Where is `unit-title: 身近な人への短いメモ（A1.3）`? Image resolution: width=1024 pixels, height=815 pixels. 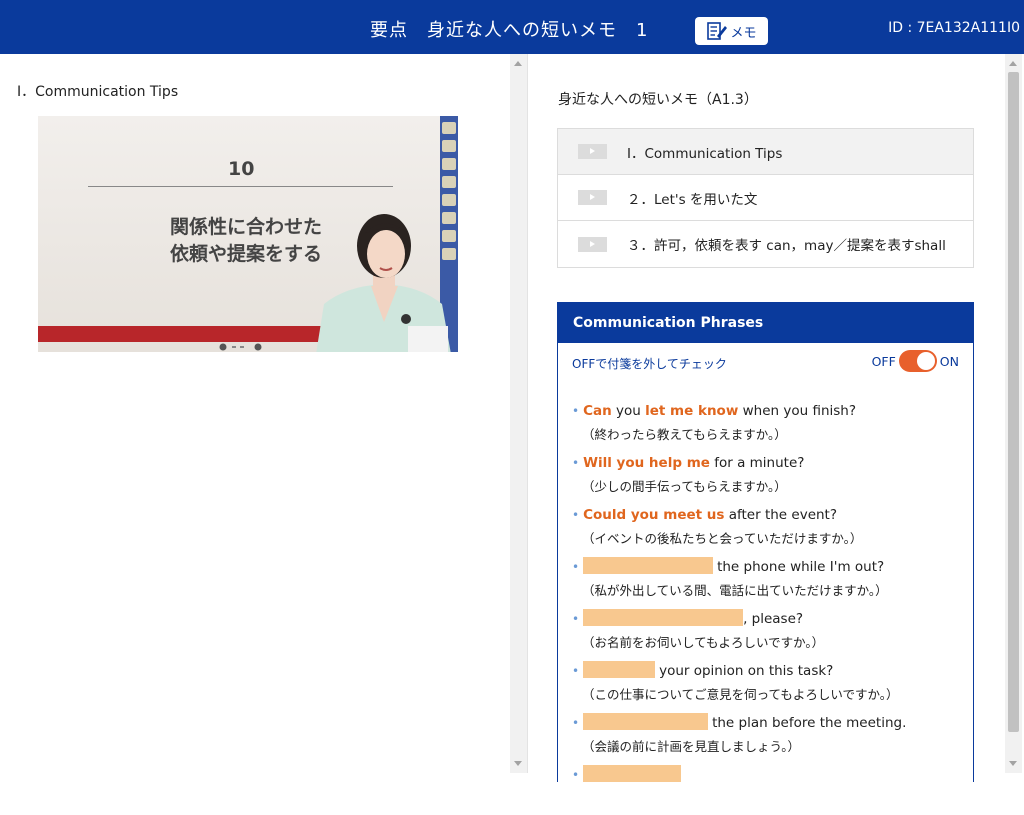 unit-title: 身近な人への短いメモ（A1.3） is located at coordinates (658, 100).